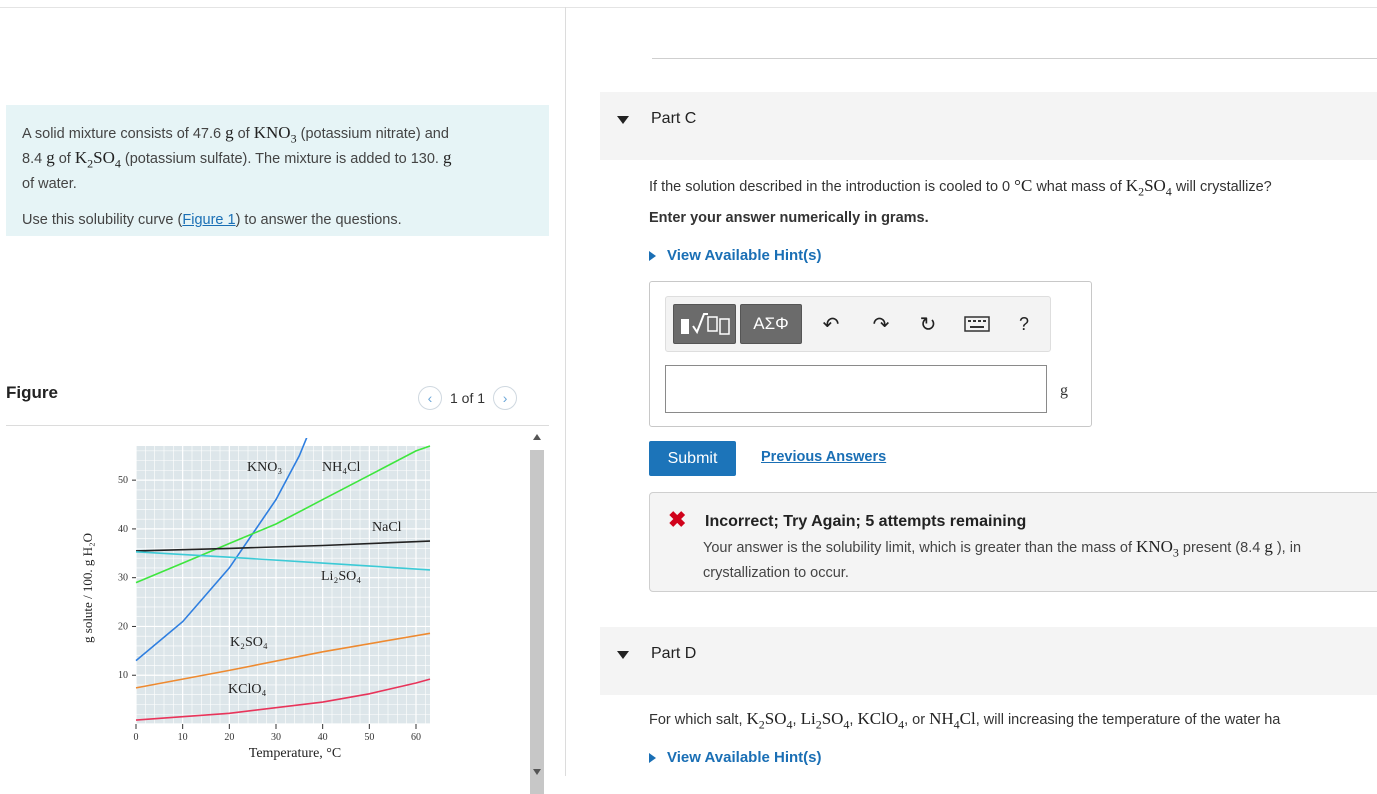 The image size is (1377, 794). Describe the element at coordinates (988, 661) in the screenshot. I see `part-d-header: Part D` at that location.